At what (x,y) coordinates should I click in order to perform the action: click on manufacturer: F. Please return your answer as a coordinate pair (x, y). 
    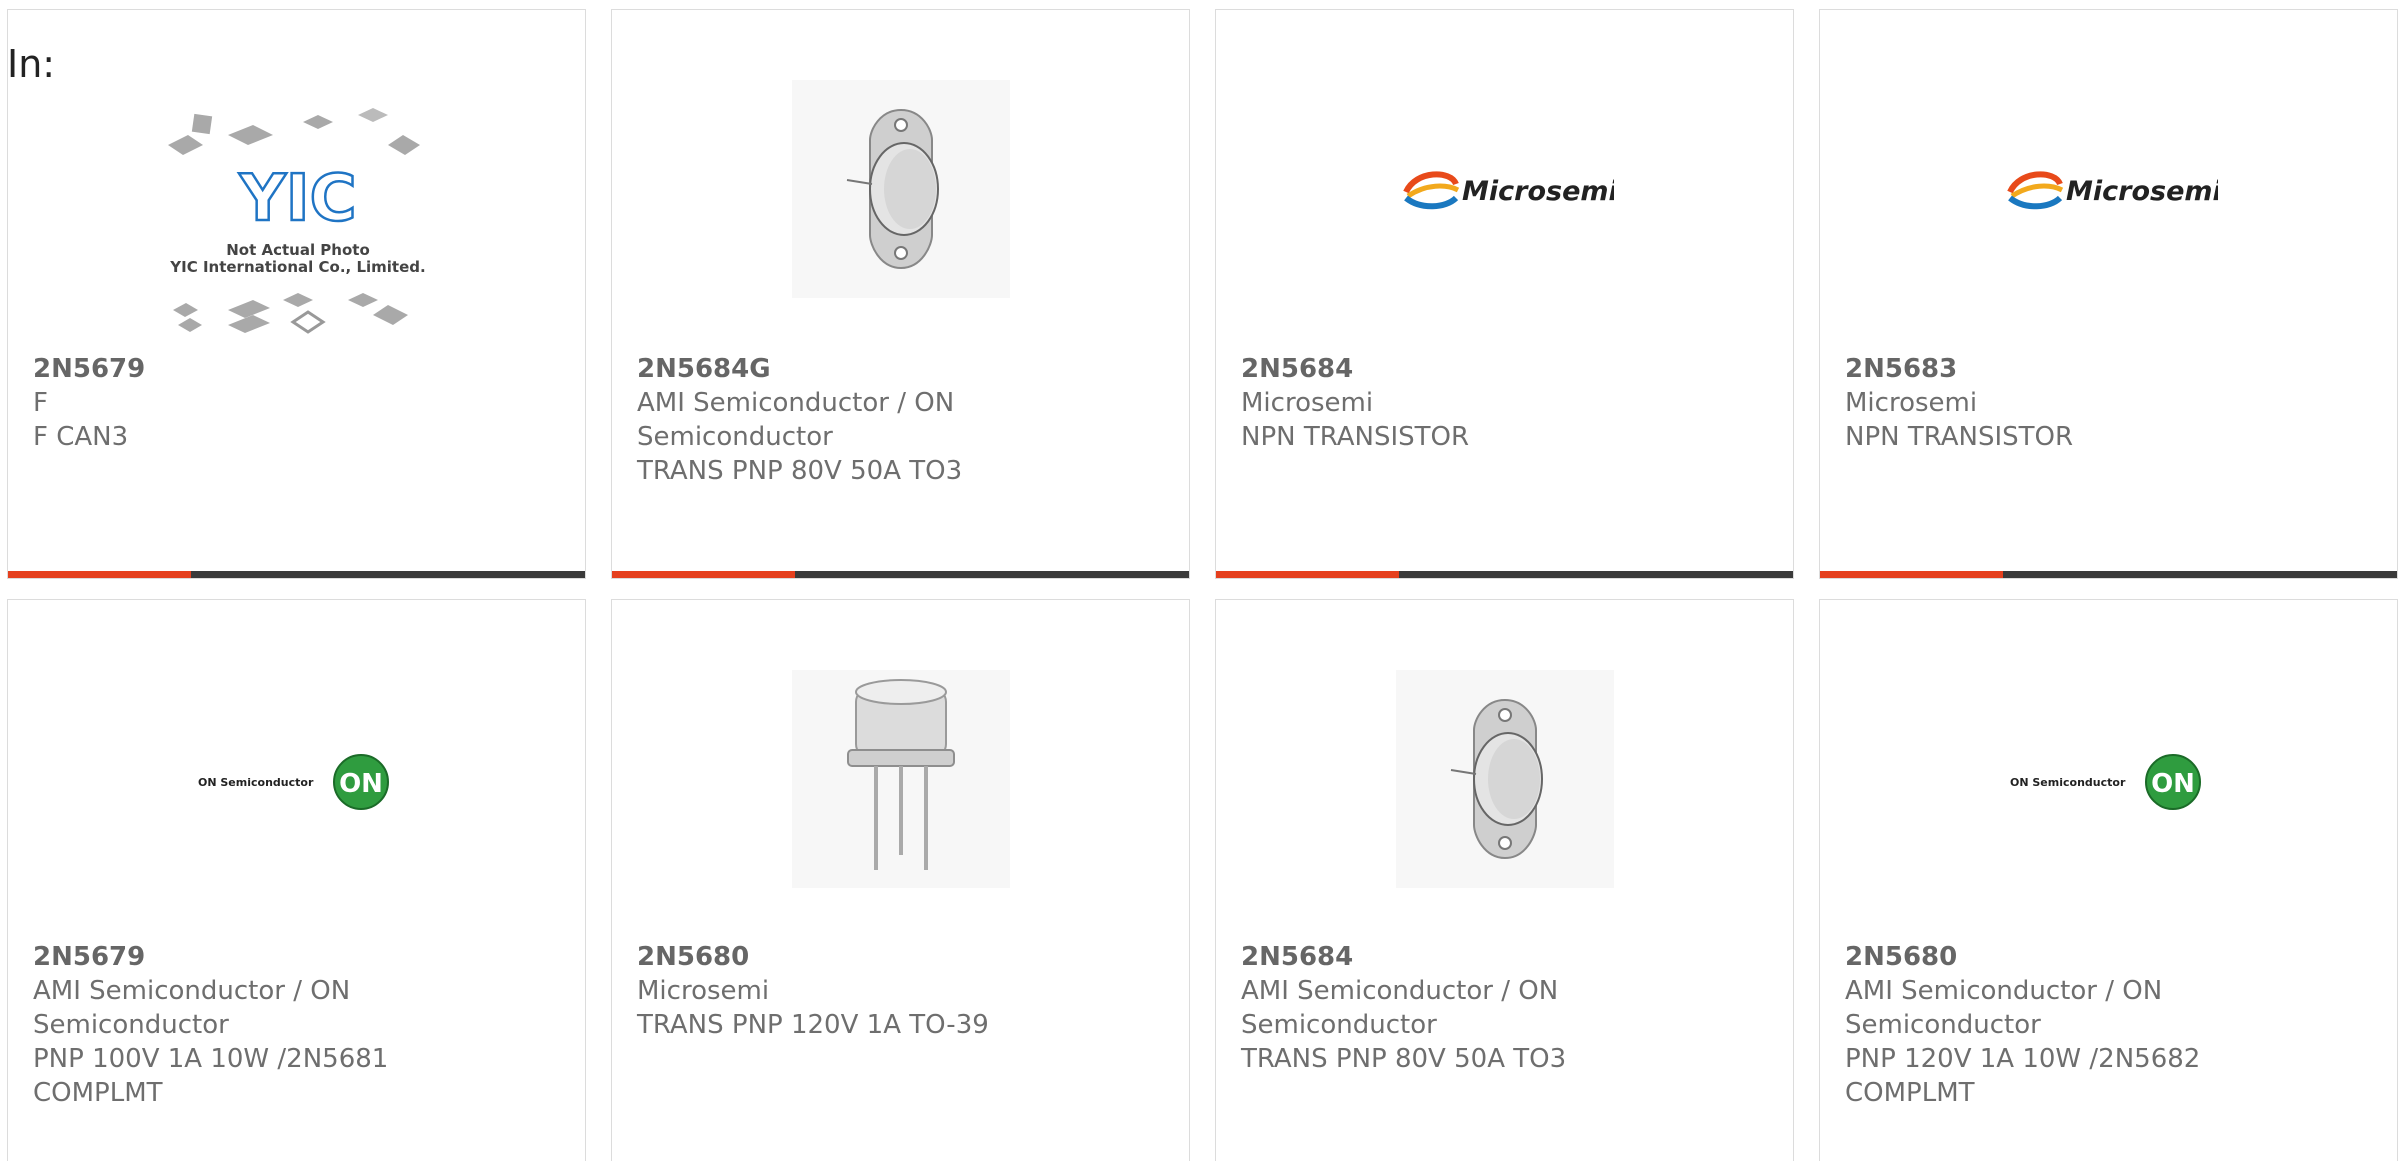
    Looking at the image, I should click on (40, 403).